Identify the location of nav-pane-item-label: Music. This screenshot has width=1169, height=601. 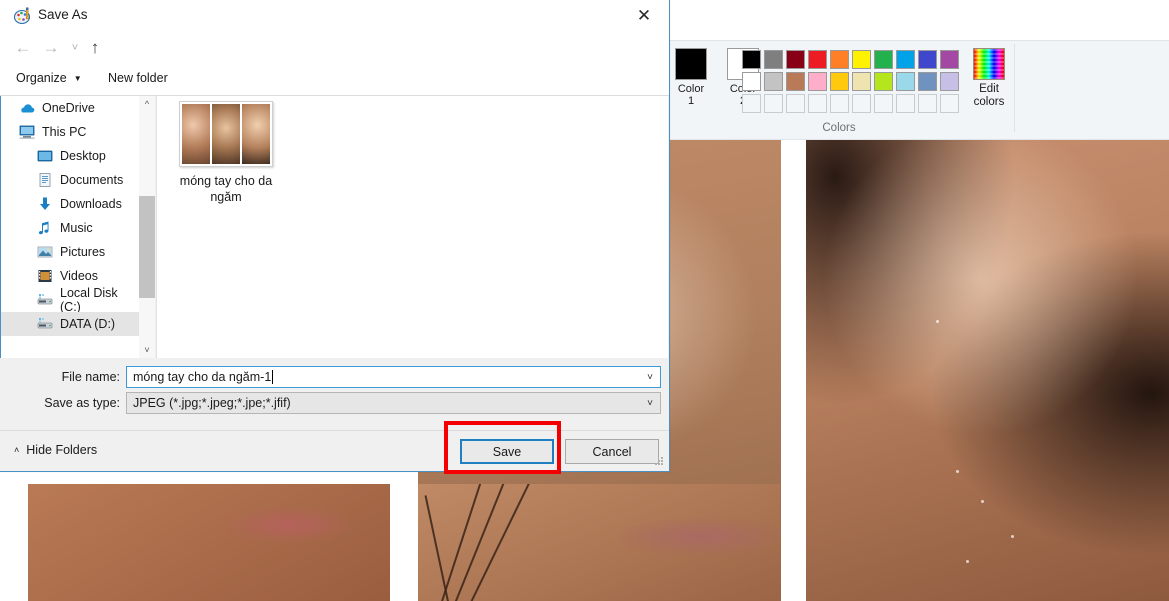
(76, 228).